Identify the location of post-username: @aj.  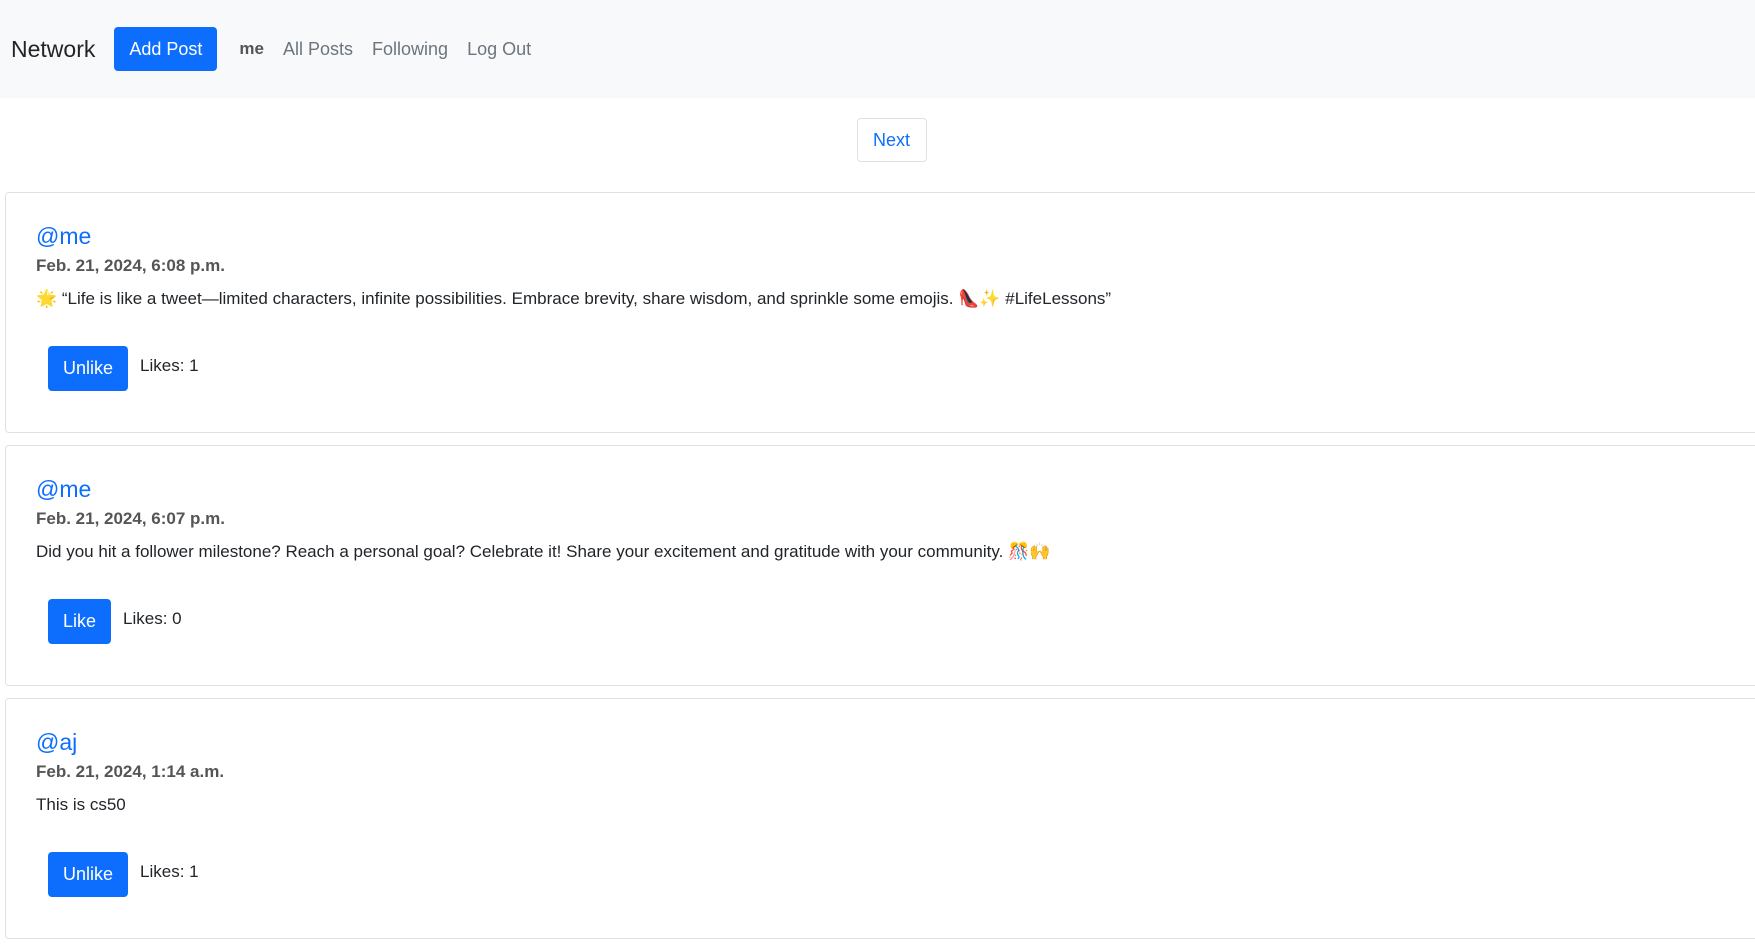
(895, 742).